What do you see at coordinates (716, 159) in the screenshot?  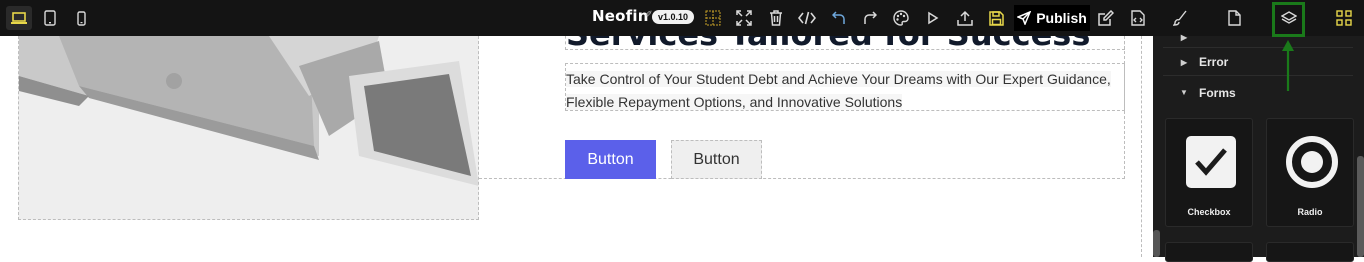 I see `secondary-button: Button` at bounding box center [716, 159].